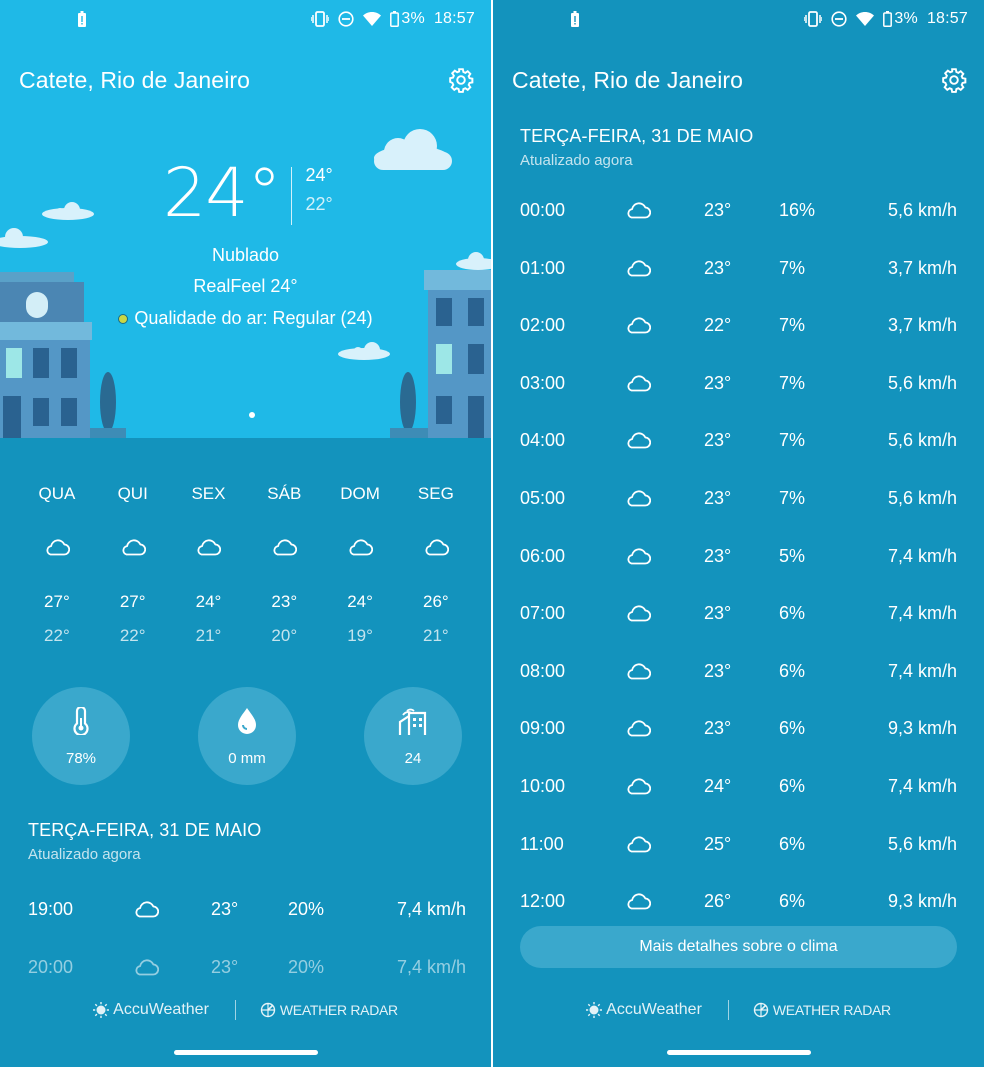 This screenshot has width=984, height=1067. Describe the element at coordinates (738, 268) in the screenshot. I see `hourly-row: 01:00 23° 7% 3,7 km/h` at that location.